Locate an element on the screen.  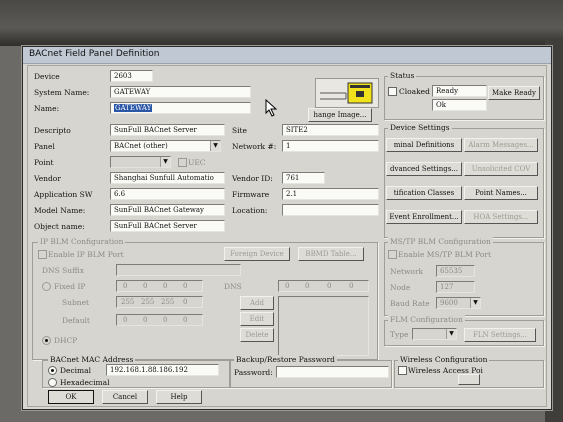
fixed-ip-input: 0 0 0 0 is located at coordinates (159, 286).